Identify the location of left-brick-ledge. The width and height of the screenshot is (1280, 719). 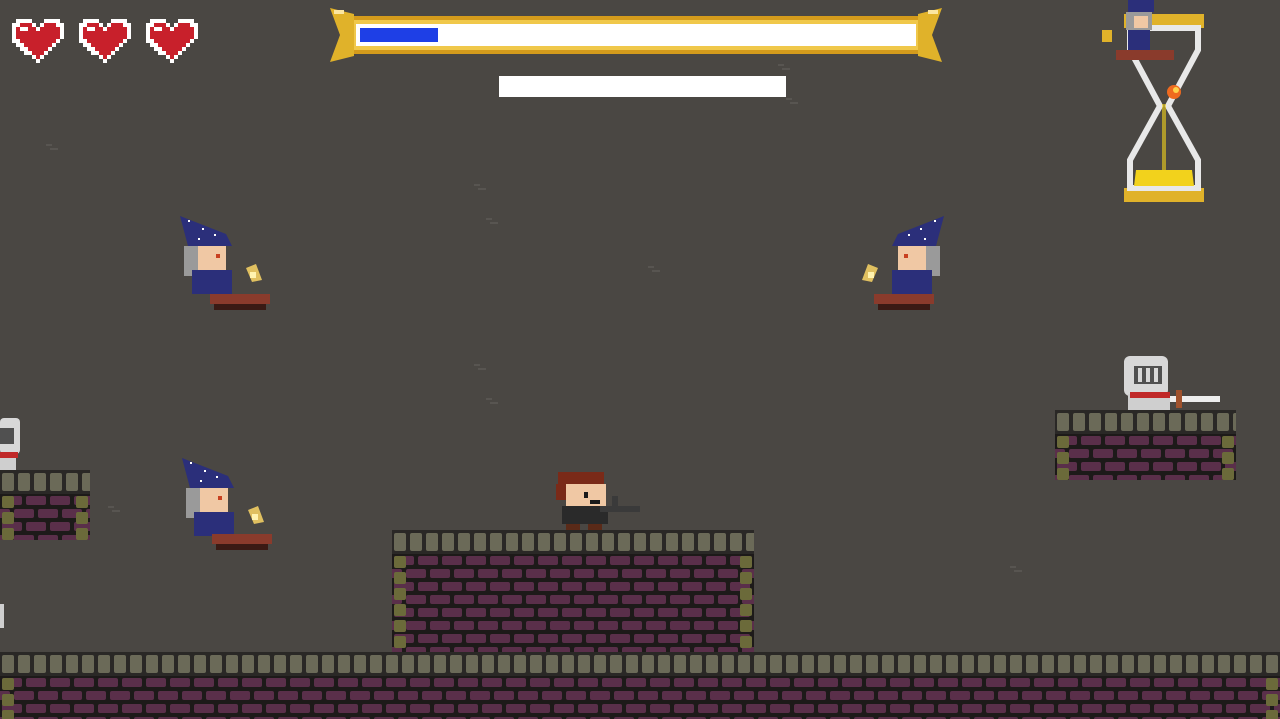
(45, 505).